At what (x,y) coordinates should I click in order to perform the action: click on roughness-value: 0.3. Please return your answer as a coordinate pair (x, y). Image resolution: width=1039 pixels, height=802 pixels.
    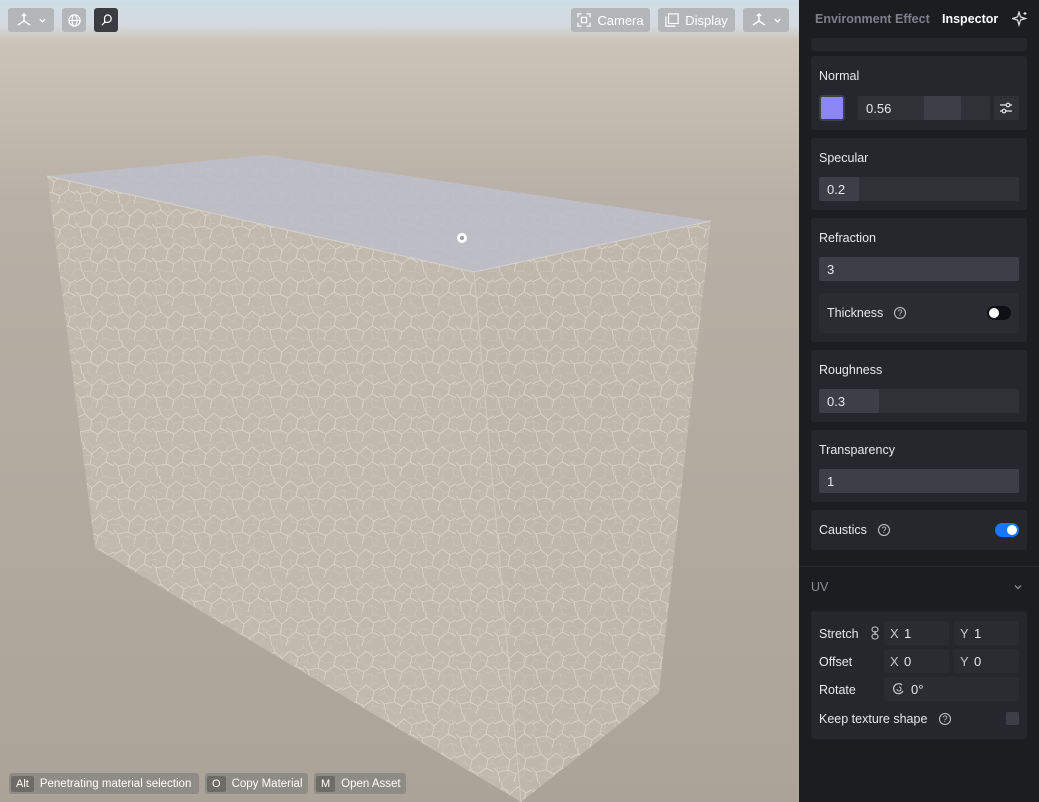
    Looking at the image, I should click on (836, 401).